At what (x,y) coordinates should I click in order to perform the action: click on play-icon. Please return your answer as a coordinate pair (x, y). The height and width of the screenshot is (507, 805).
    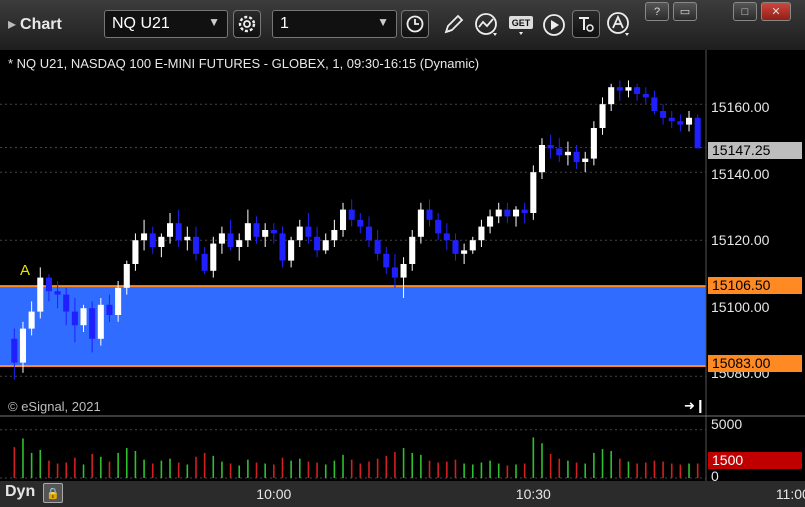
    Looking at the image, I should click on (554, 25).